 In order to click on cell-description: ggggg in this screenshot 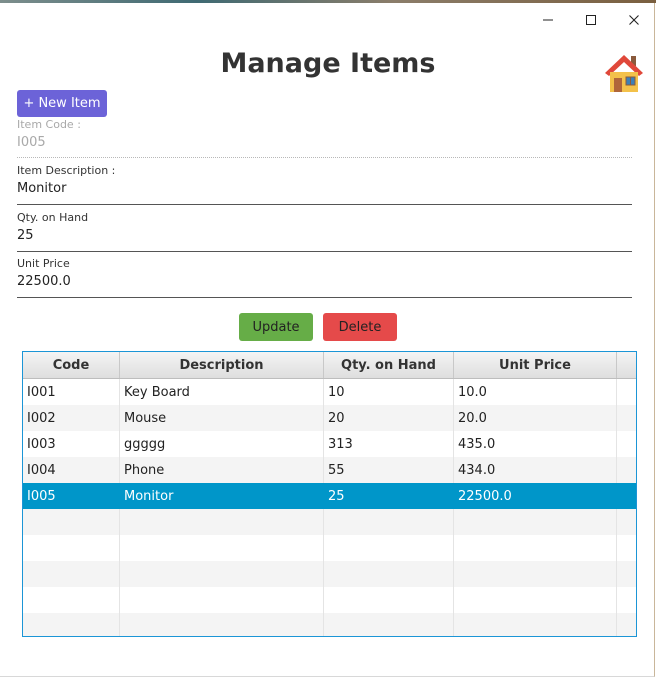, I will do `click(222, 444)`.